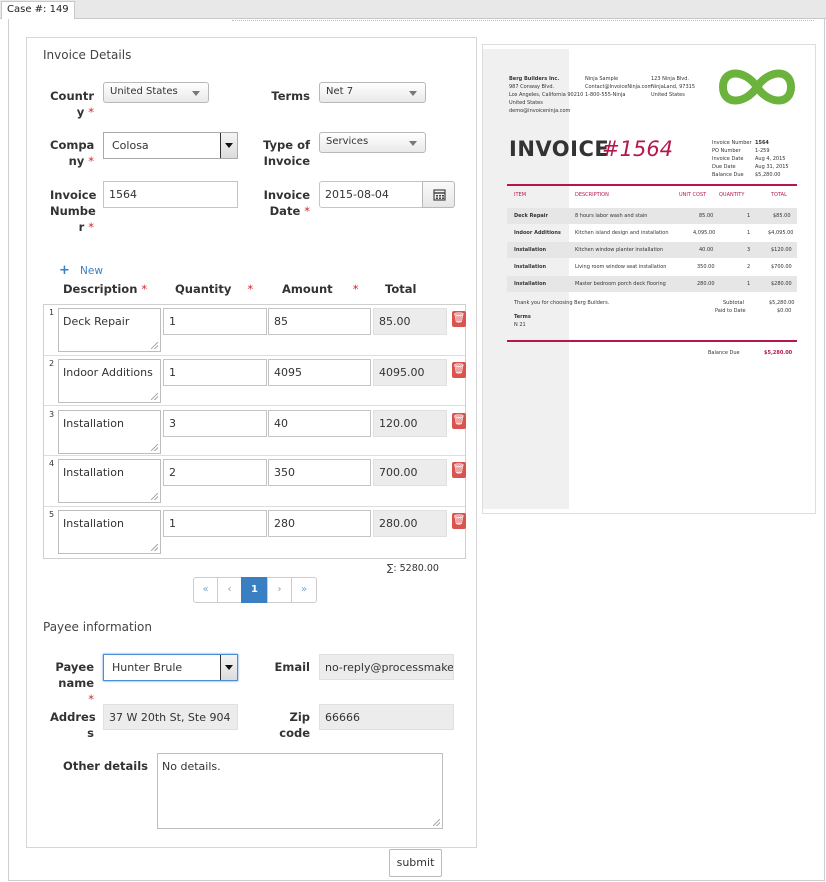 The image size is (826, 882). What do you see at coordinates (523, 20) in the screenshot?
I see `divider` at bounding box center [523, 20].